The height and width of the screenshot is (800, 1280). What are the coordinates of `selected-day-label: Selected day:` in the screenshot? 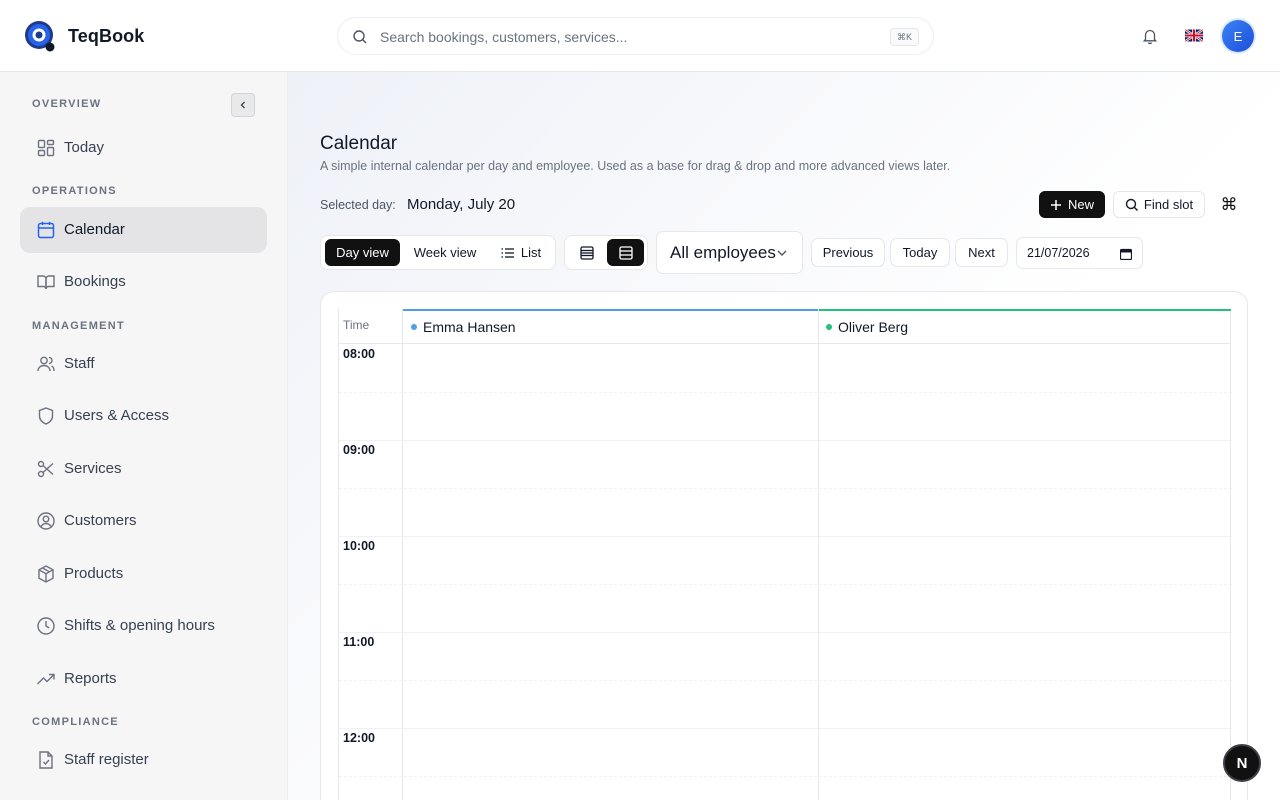 It's located at (358, 205).